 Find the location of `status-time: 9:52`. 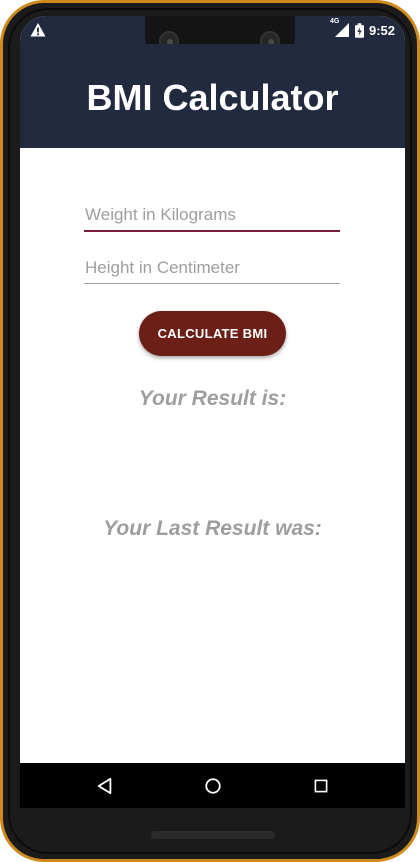

status-time: 9:52 is located at coordinates (381, 30).